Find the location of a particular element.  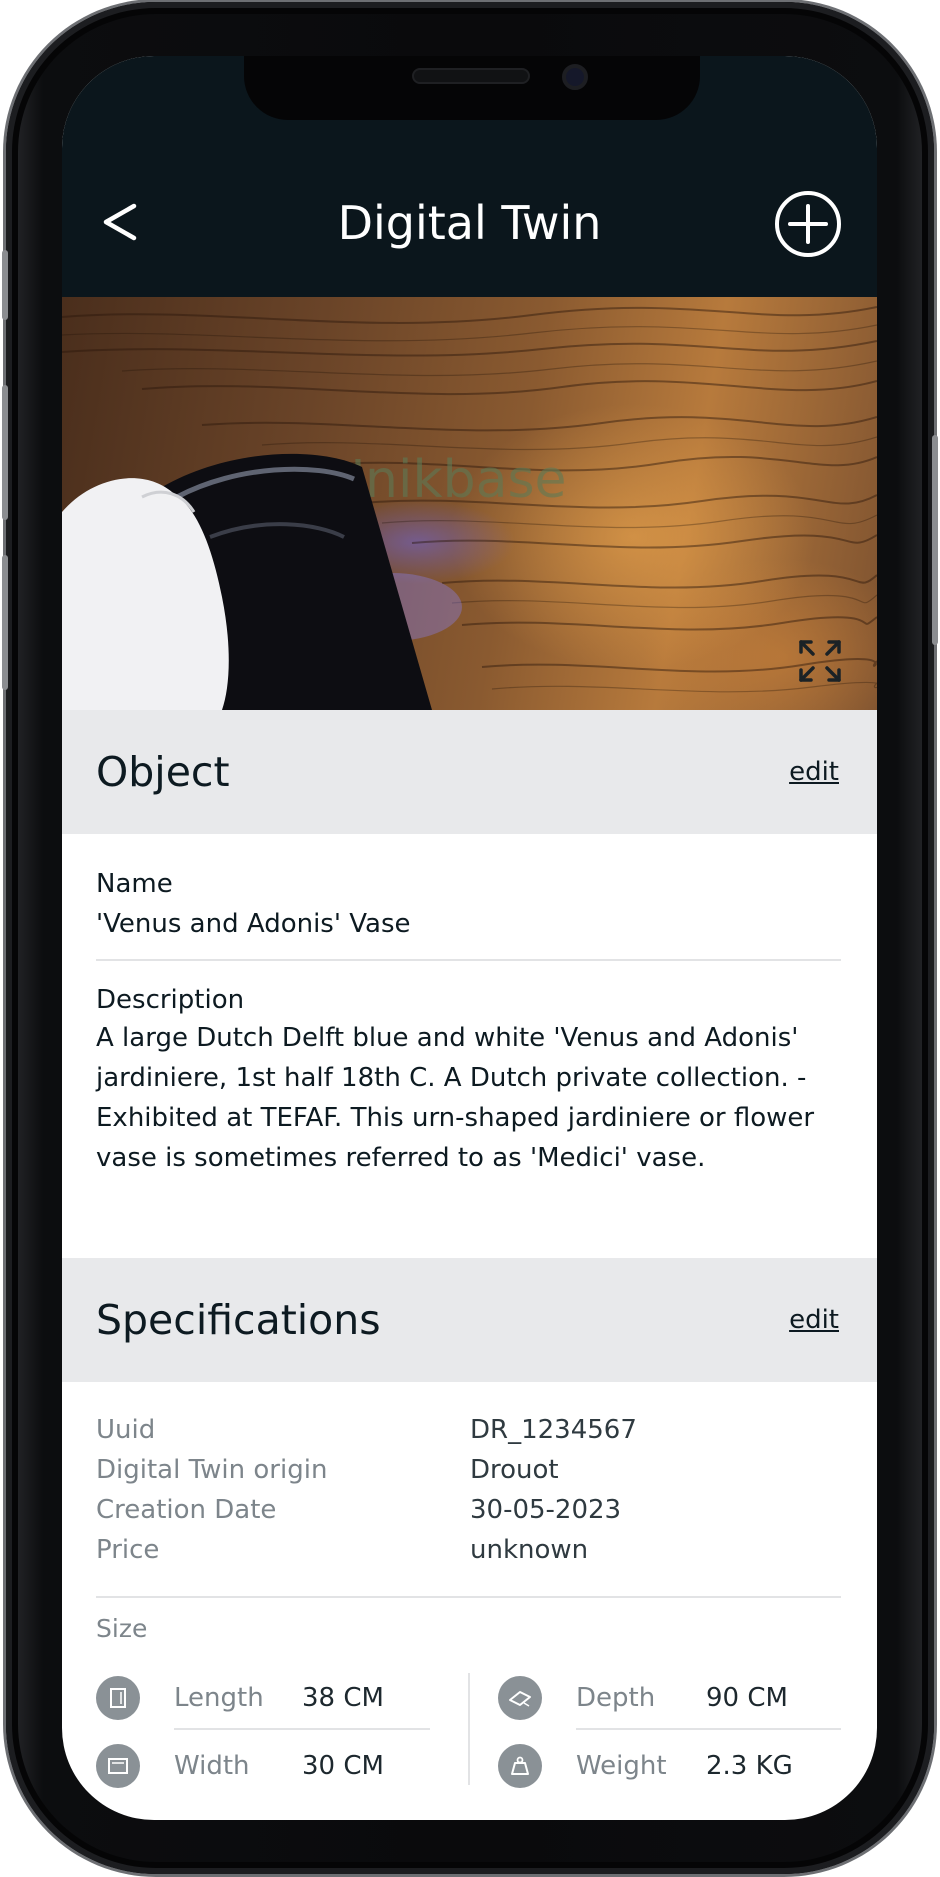

depth-icon is located at coordinates (520, 1698).